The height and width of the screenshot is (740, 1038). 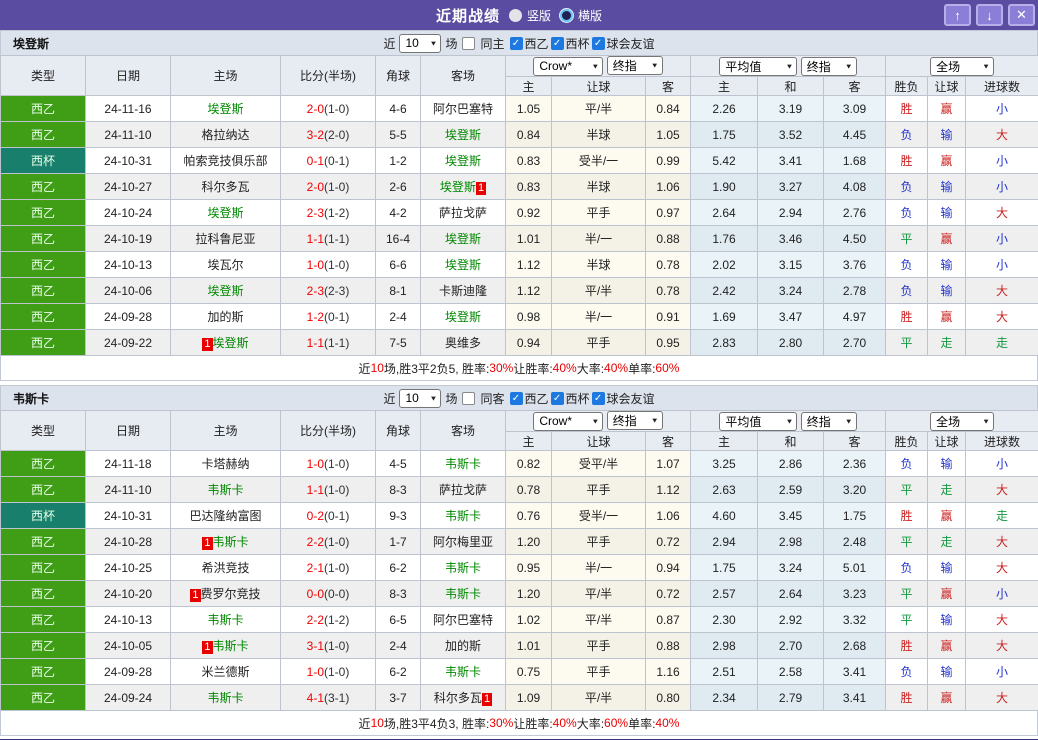 I want to click on corner-cell: 2-4, so click(x=398, y=316).